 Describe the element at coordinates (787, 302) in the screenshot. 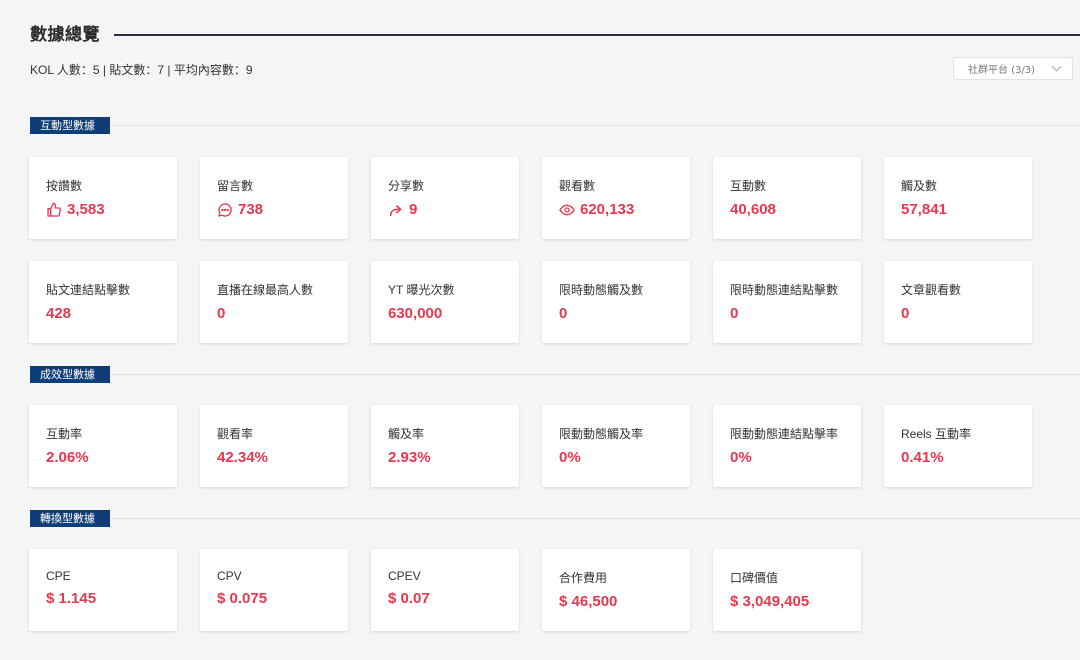

I see `metric-card-story-link-clicks: 限時動態連結點擊數 0` at that location.